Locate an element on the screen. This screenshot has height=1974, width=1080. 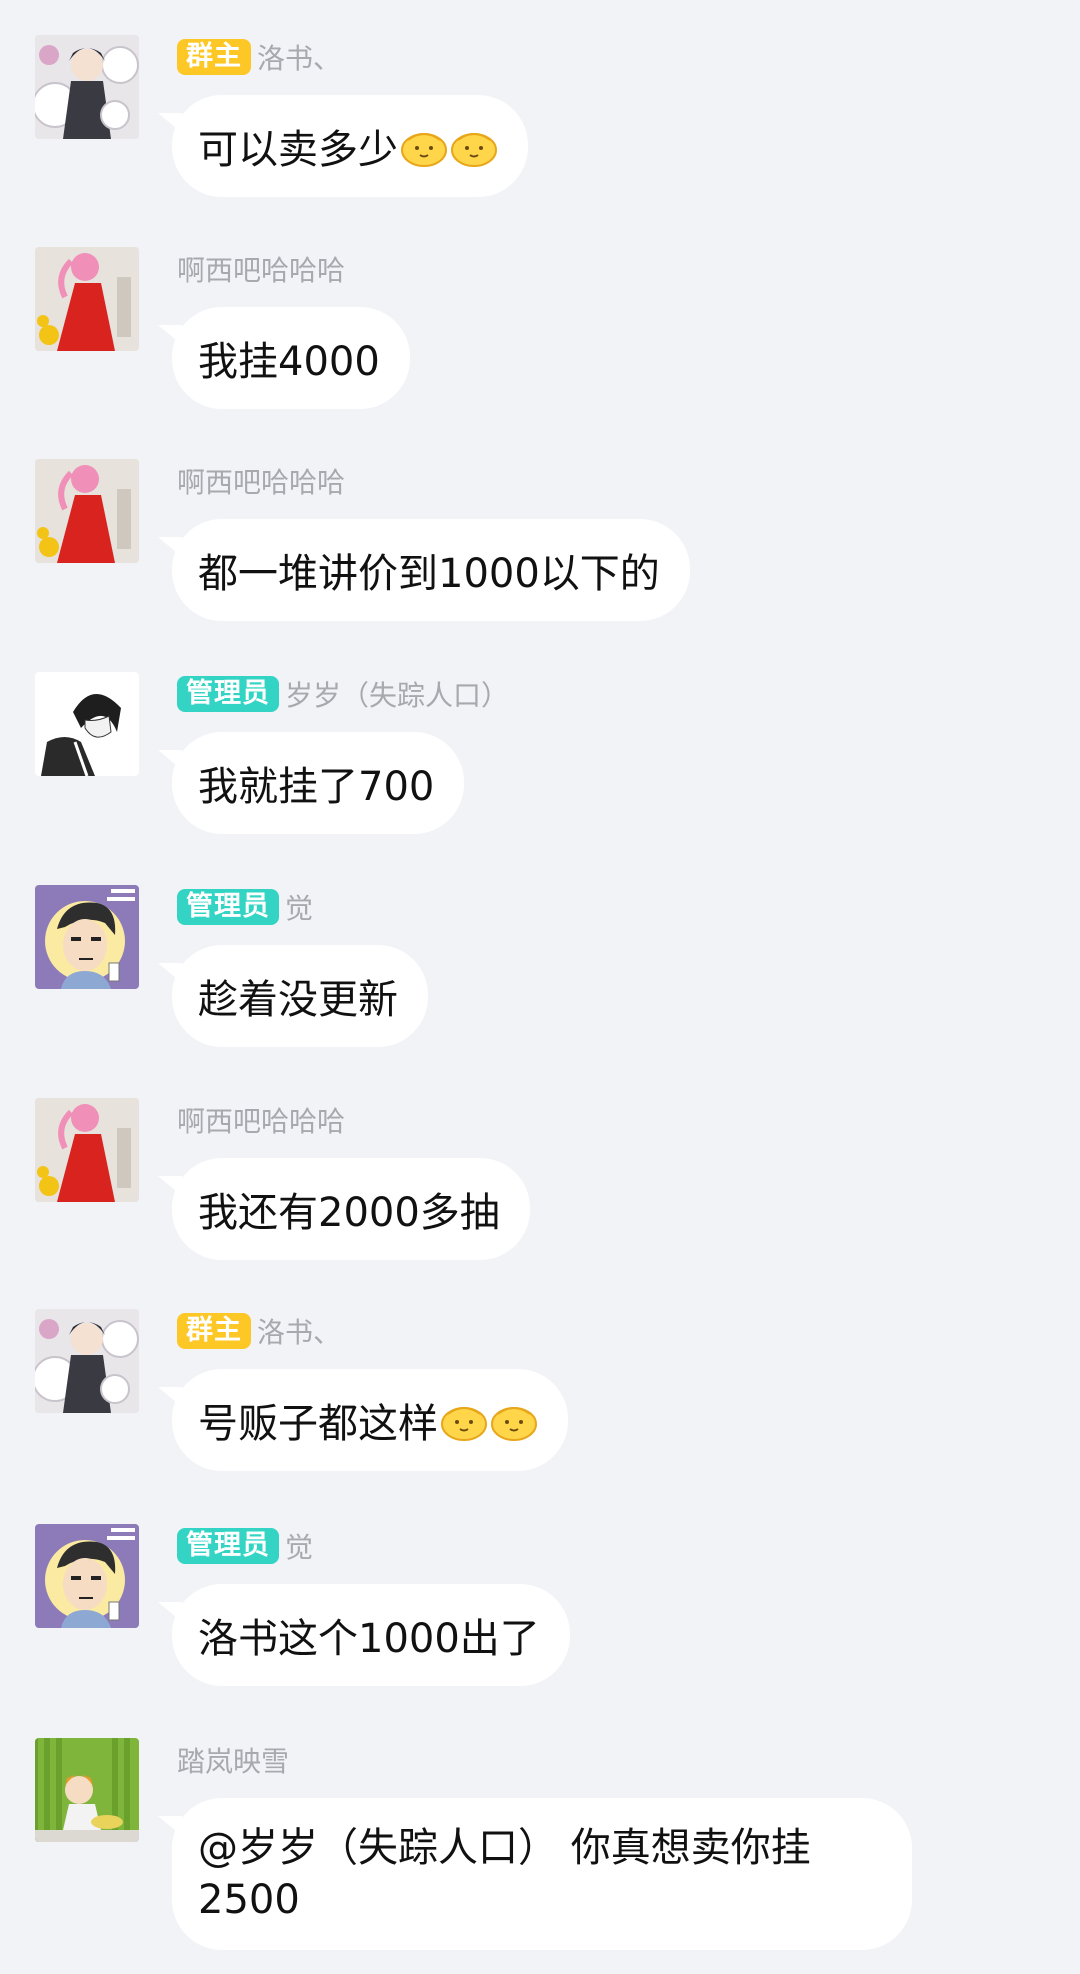
message-text: 我就挂了700 is located at coordinates (316, 787).